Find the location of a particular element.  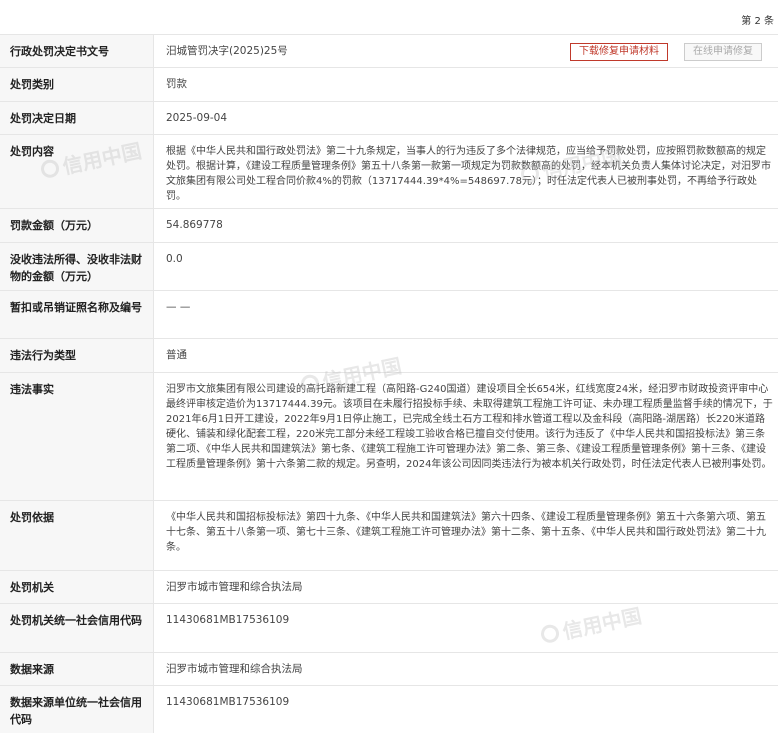

row-value-data-source: 汨罗市城市管理和综合执法局 is located at coordinates (234, 669).